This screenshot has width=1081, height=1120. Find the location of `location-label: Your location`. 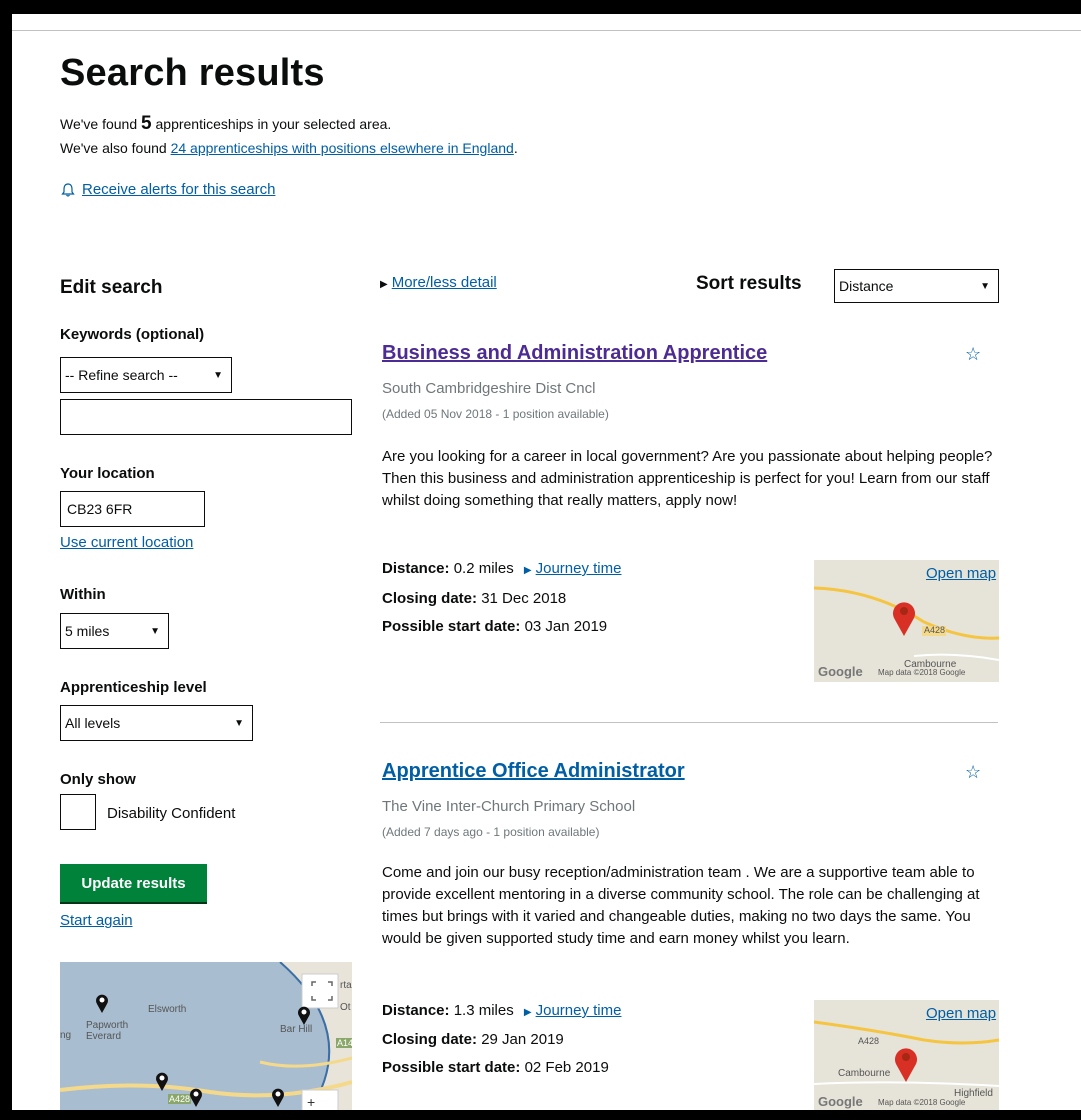

location-label: Your location is located at coordinates (107, 473).